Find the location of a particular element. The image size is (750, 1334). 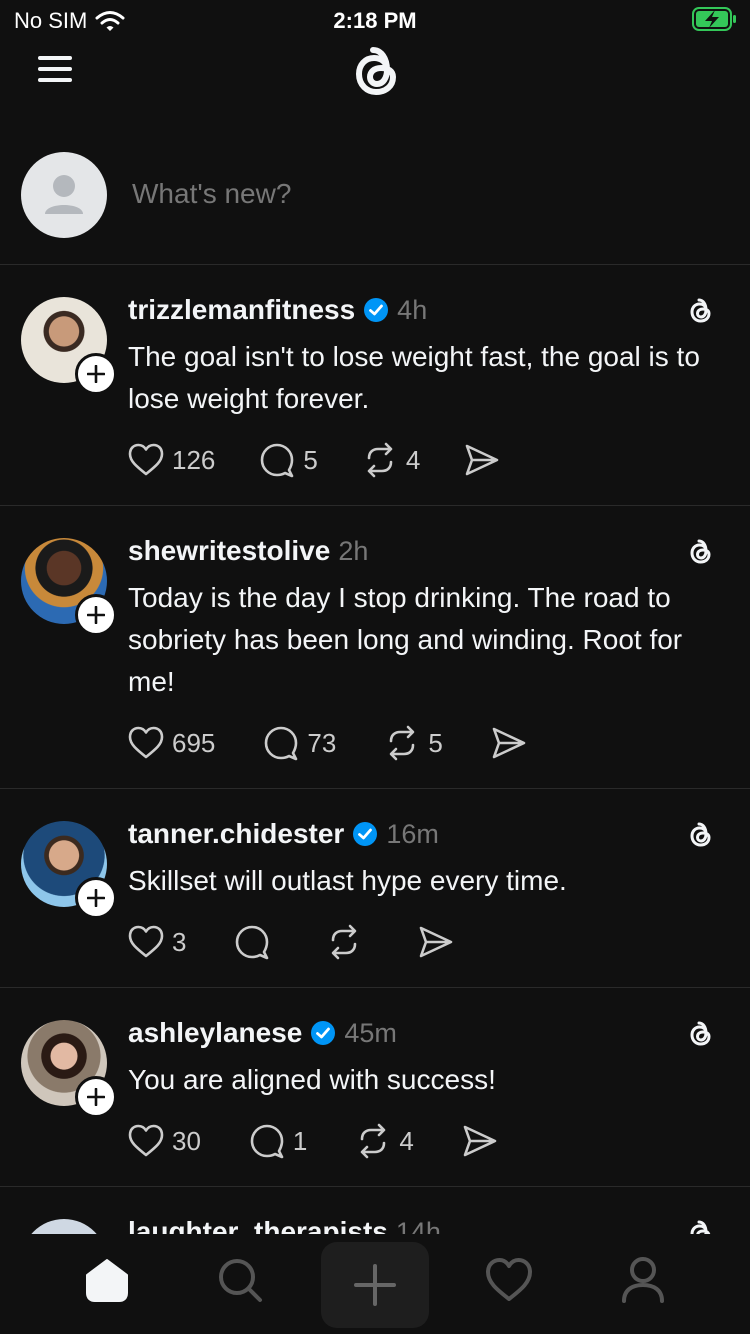

tab-home is located at coordinates (107, 1280).